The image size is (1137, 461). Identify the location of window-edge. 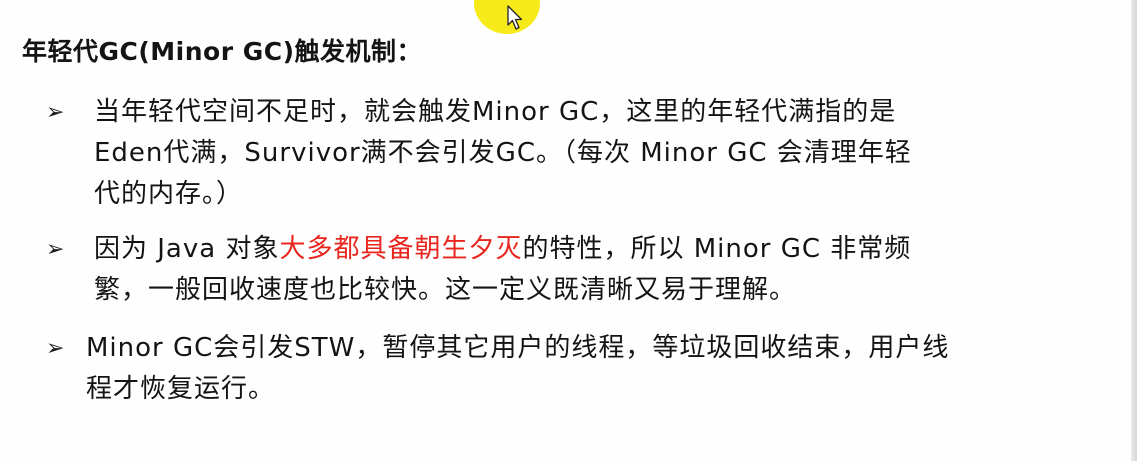
(1134, 230).